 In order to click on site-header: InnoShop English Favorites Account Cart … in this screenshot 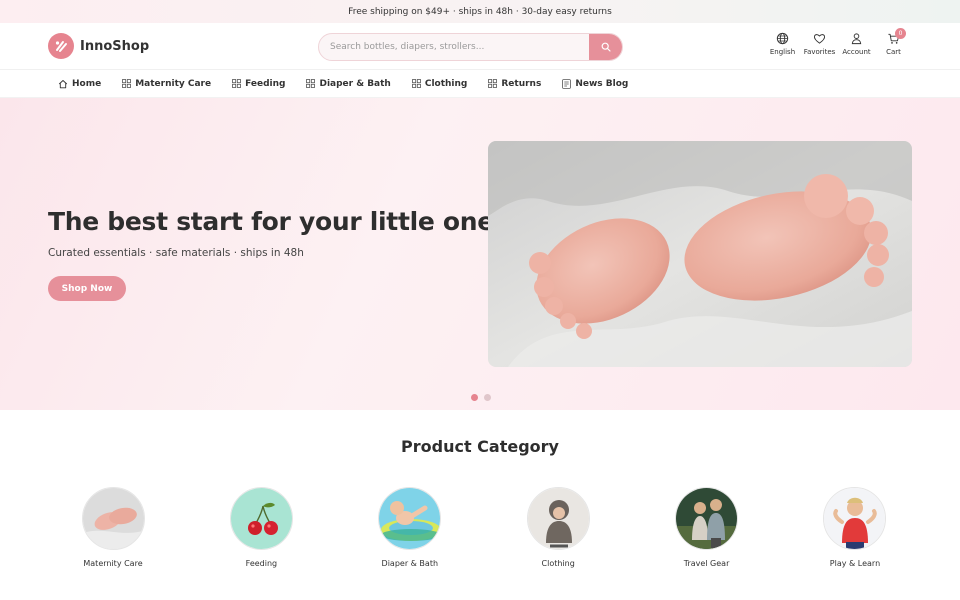, I will do `click(480, 46)`.